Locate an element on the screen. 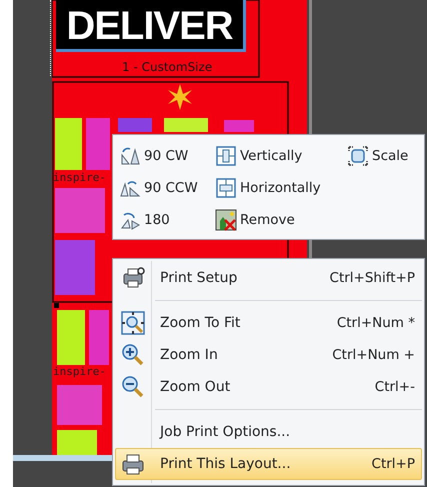 The height and width of the screenshot is (487, 427). shortcut-text: Ctrl+Num * is located at coordinates (375, 323).